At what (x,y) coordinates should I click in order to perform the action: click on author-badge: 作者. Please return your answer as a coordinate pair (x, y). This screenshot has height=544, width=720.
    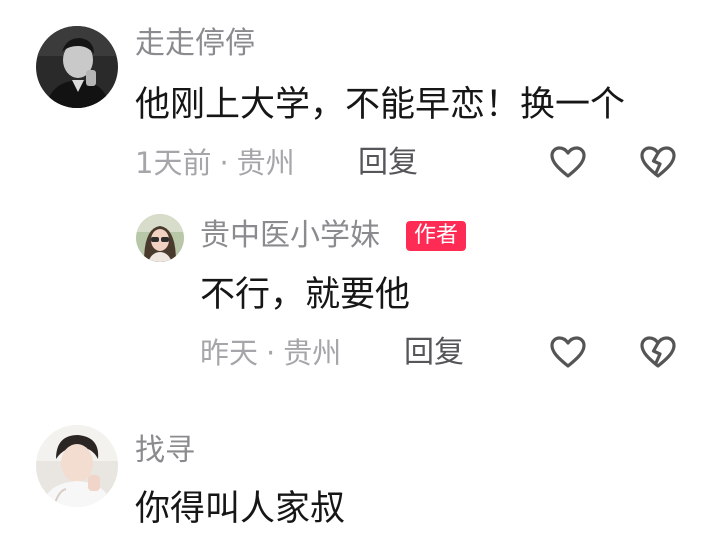
    Looking at the image, I should click on (436, 236).